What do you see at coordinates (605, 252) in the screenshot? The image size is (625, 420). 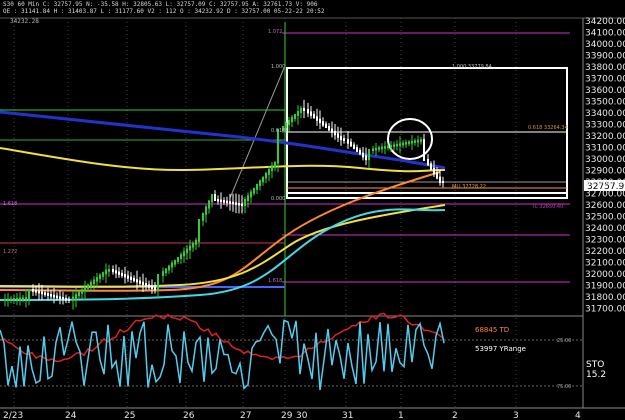 I see `price-tick-label: 32200.00` at bounding box center [605, 252].